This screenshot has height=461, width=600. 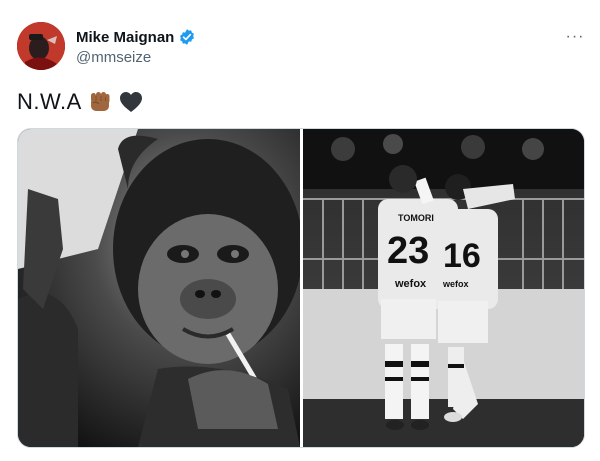 What do you see at coordinates (125, 37) in the screenshot?
I see `display-name: Mike Maignan` at bounding box center [125, 37].